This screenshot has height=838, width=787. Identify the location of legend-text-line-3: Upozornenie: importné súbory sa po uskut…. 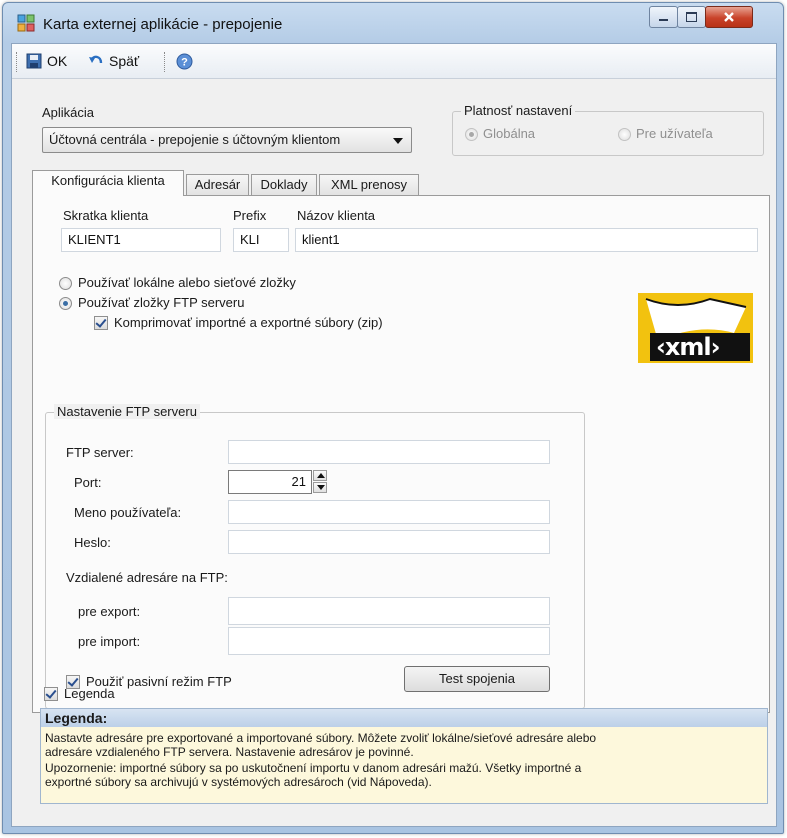
(313, 768).